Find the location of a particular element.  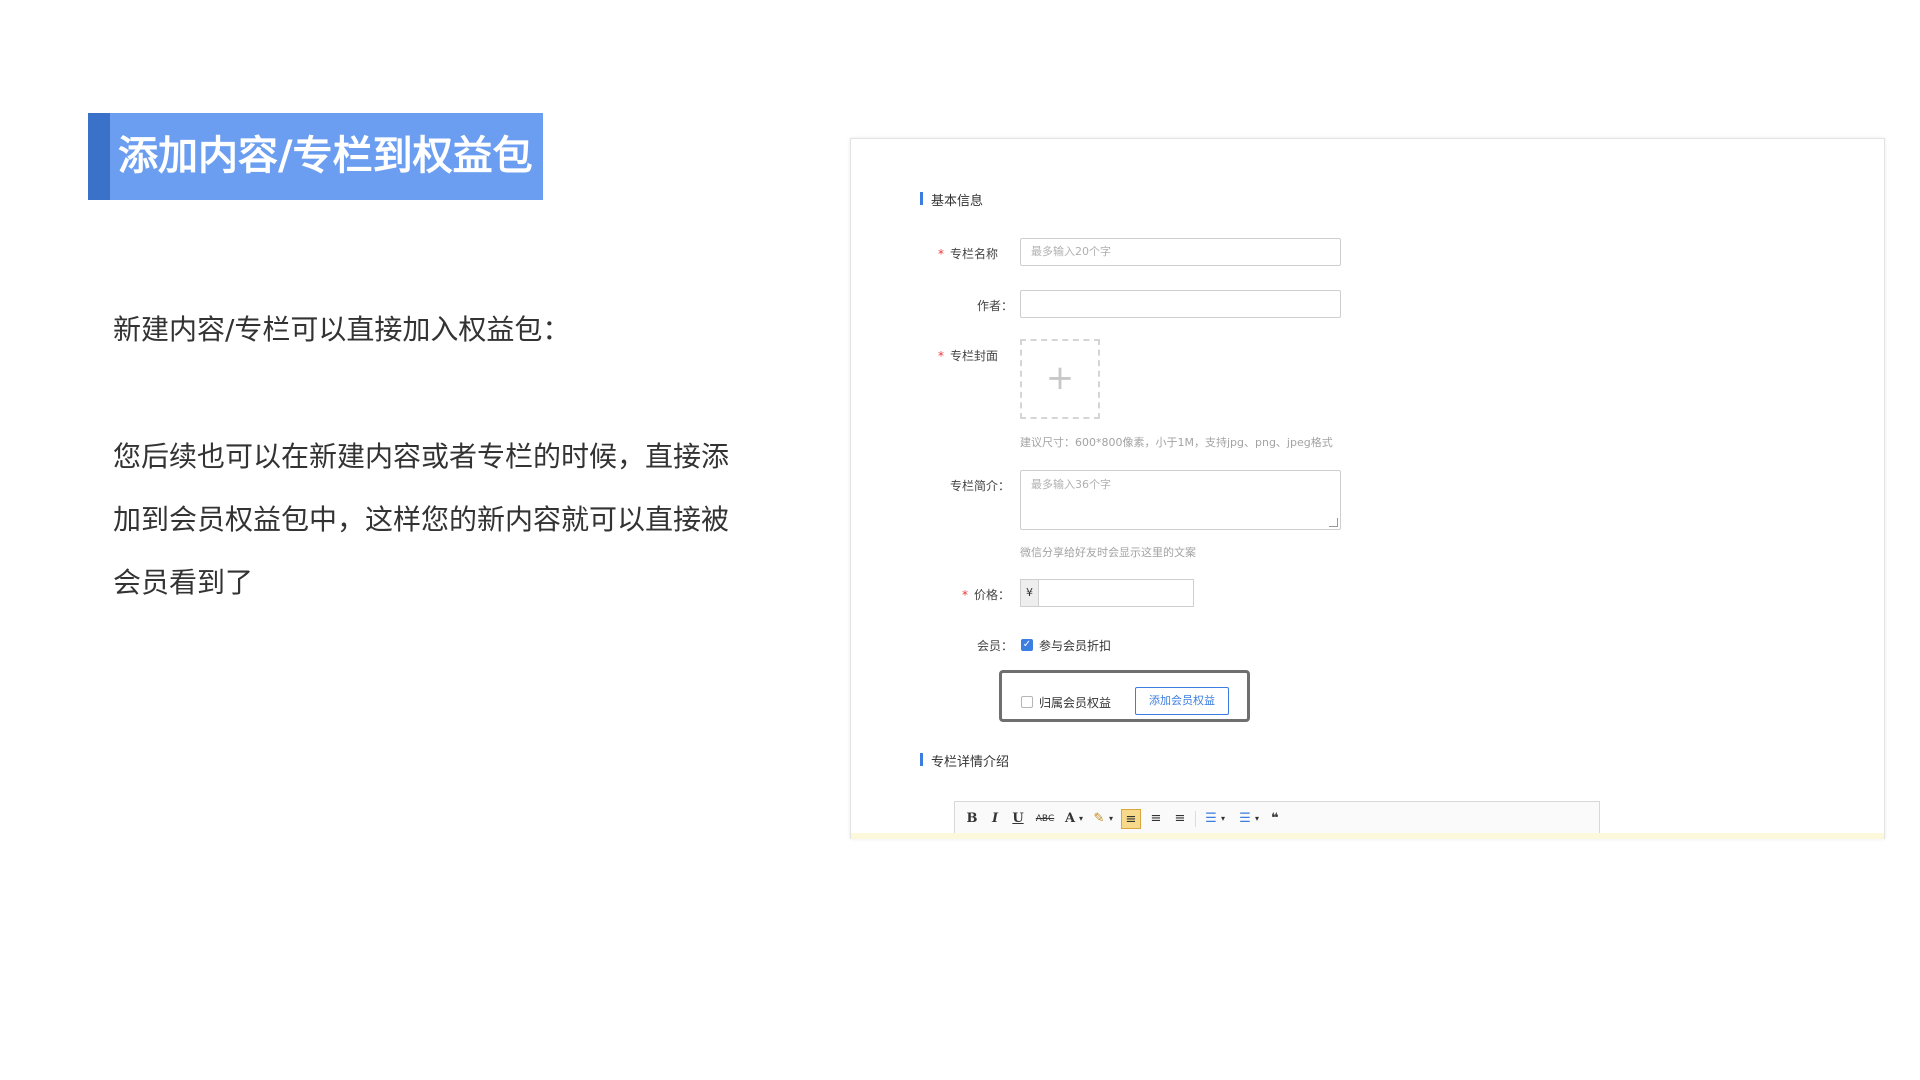

member-label: 会员： is located at coordinates (995, 646).